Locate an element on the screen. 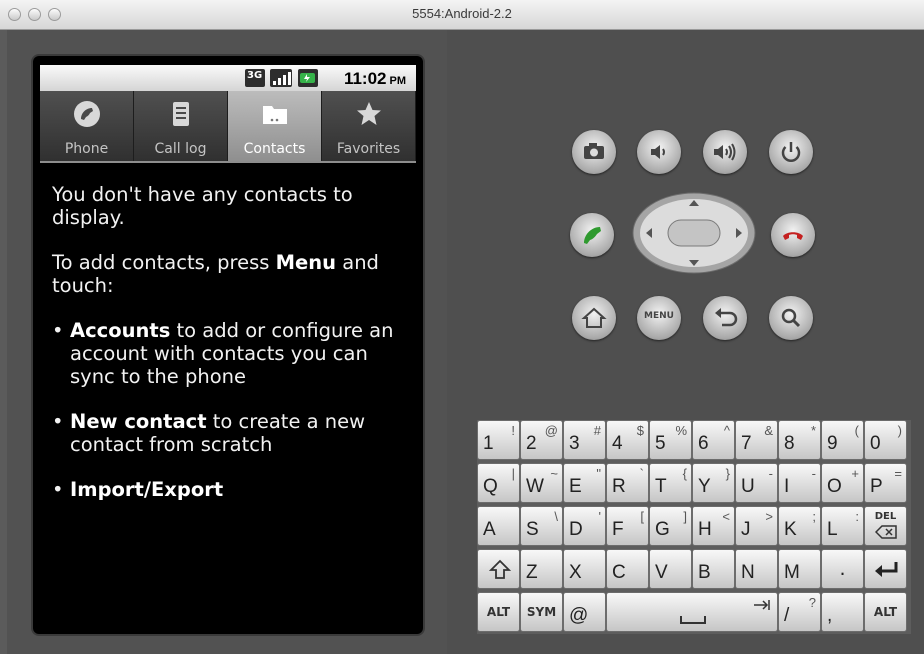  key-6: 6 ^ is located at coordinates (713, 440).